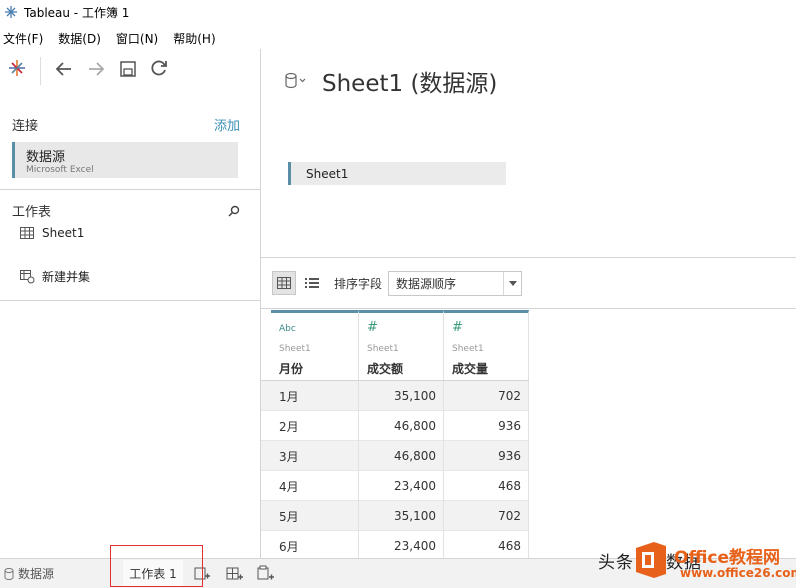 The image size is (796, 588). I want to click on search-icon, so click(234, 211).